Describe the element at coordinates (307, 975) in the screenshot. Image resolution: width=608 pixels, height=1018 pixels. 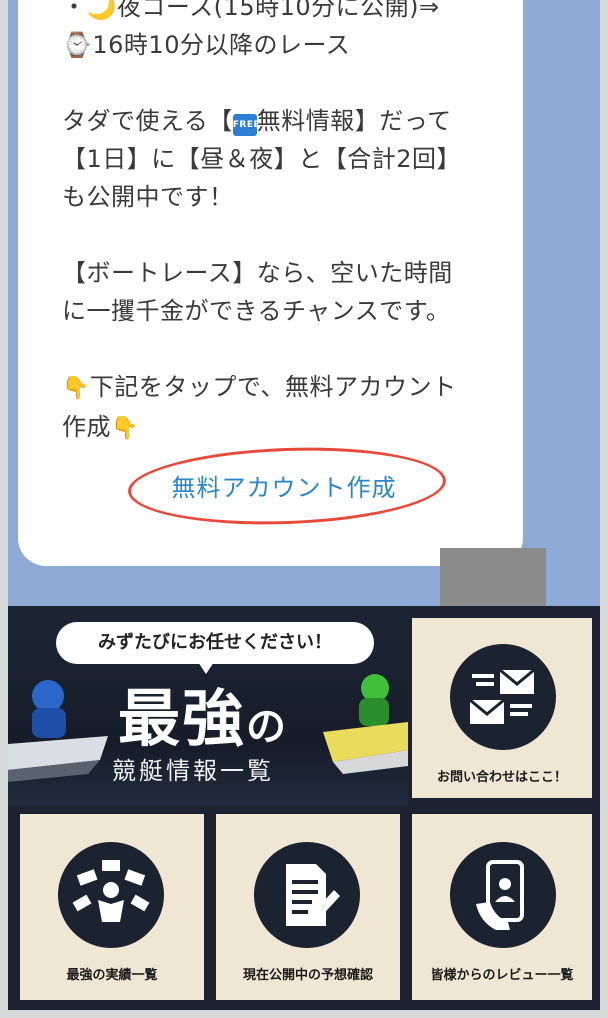
I see `predictions-label: 現在公開中の予想確認` at that location.